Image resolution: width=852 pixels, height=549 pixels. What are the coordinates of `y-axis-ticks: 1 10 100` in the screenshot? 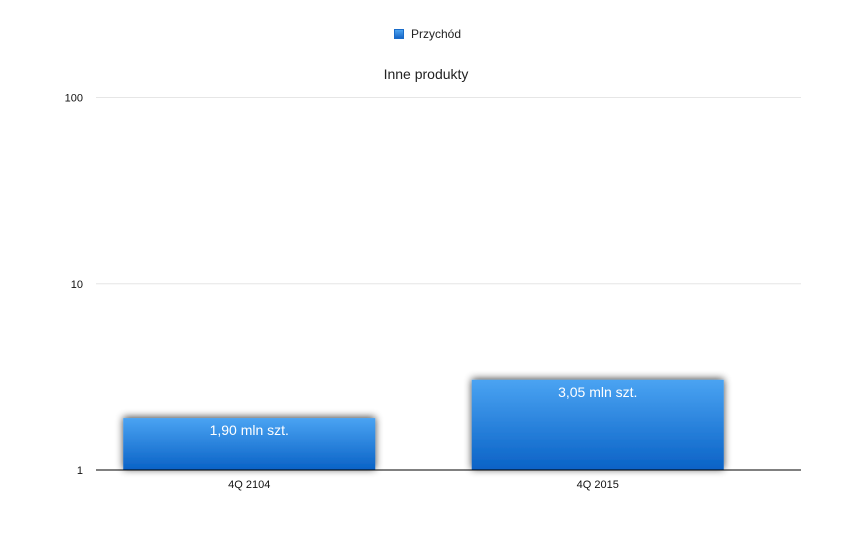 It's located at (74, 285).